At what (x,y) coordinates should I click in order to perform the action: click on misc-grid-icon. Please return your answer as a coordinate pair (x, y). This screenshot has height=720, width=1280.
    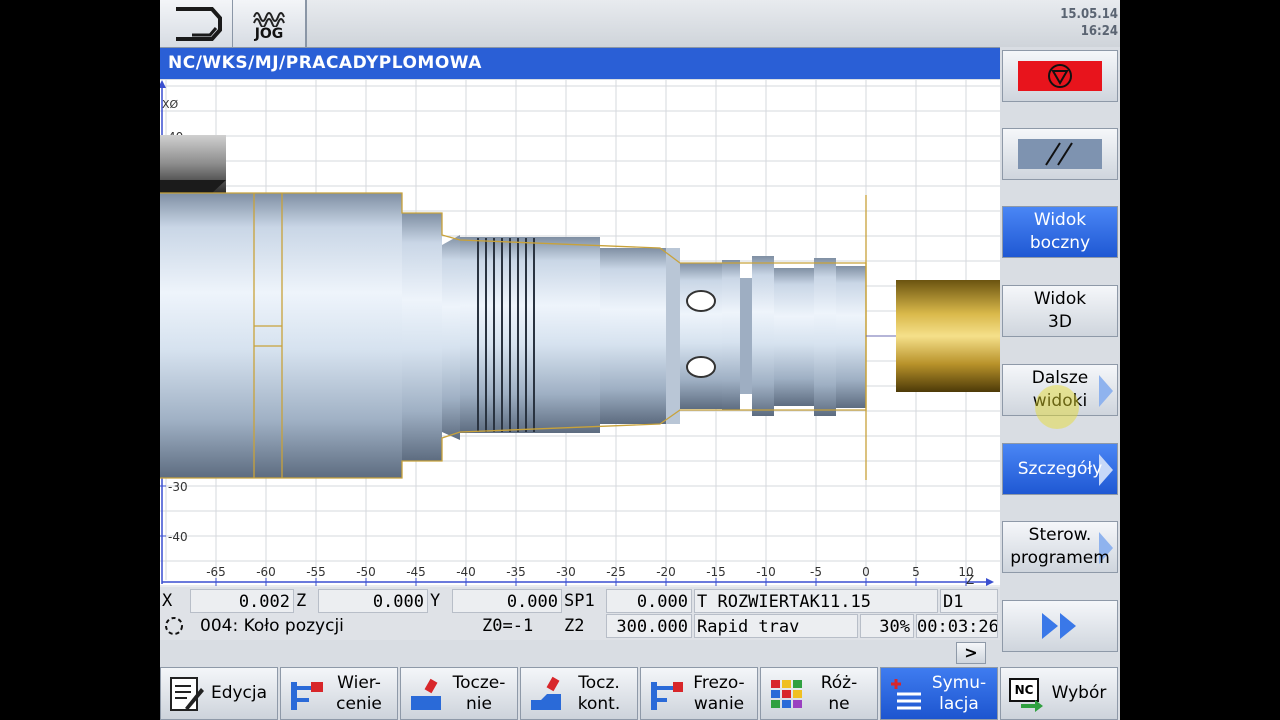
    Looking at the image, I should click on (786, 694).